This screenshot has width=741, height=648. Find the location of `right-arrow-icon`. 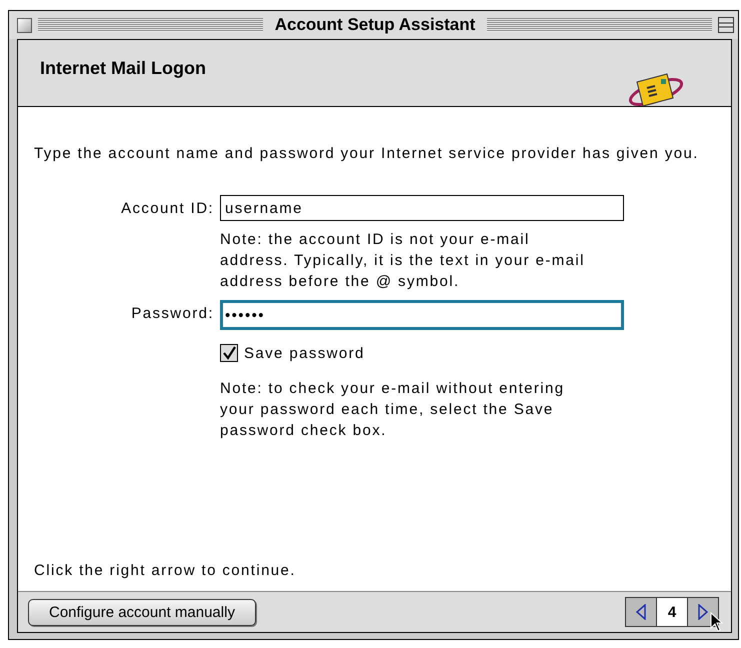

right-arrow-icon is located at coordinates (703, 612).